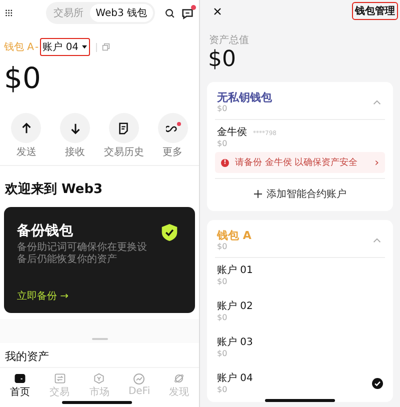  I want to click on account-name: 账户 03, so click(235, 343).